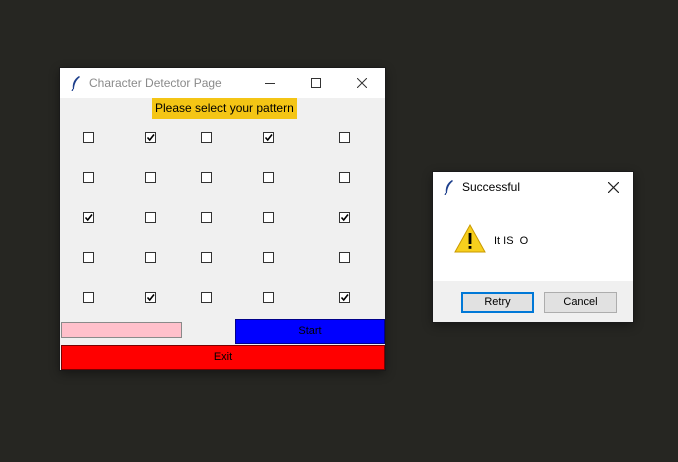 This screenshot has width=678, height=462. Describe the element at coordinates (497, 302) in the screenshot. I see `retry-button: Retry` at that location.